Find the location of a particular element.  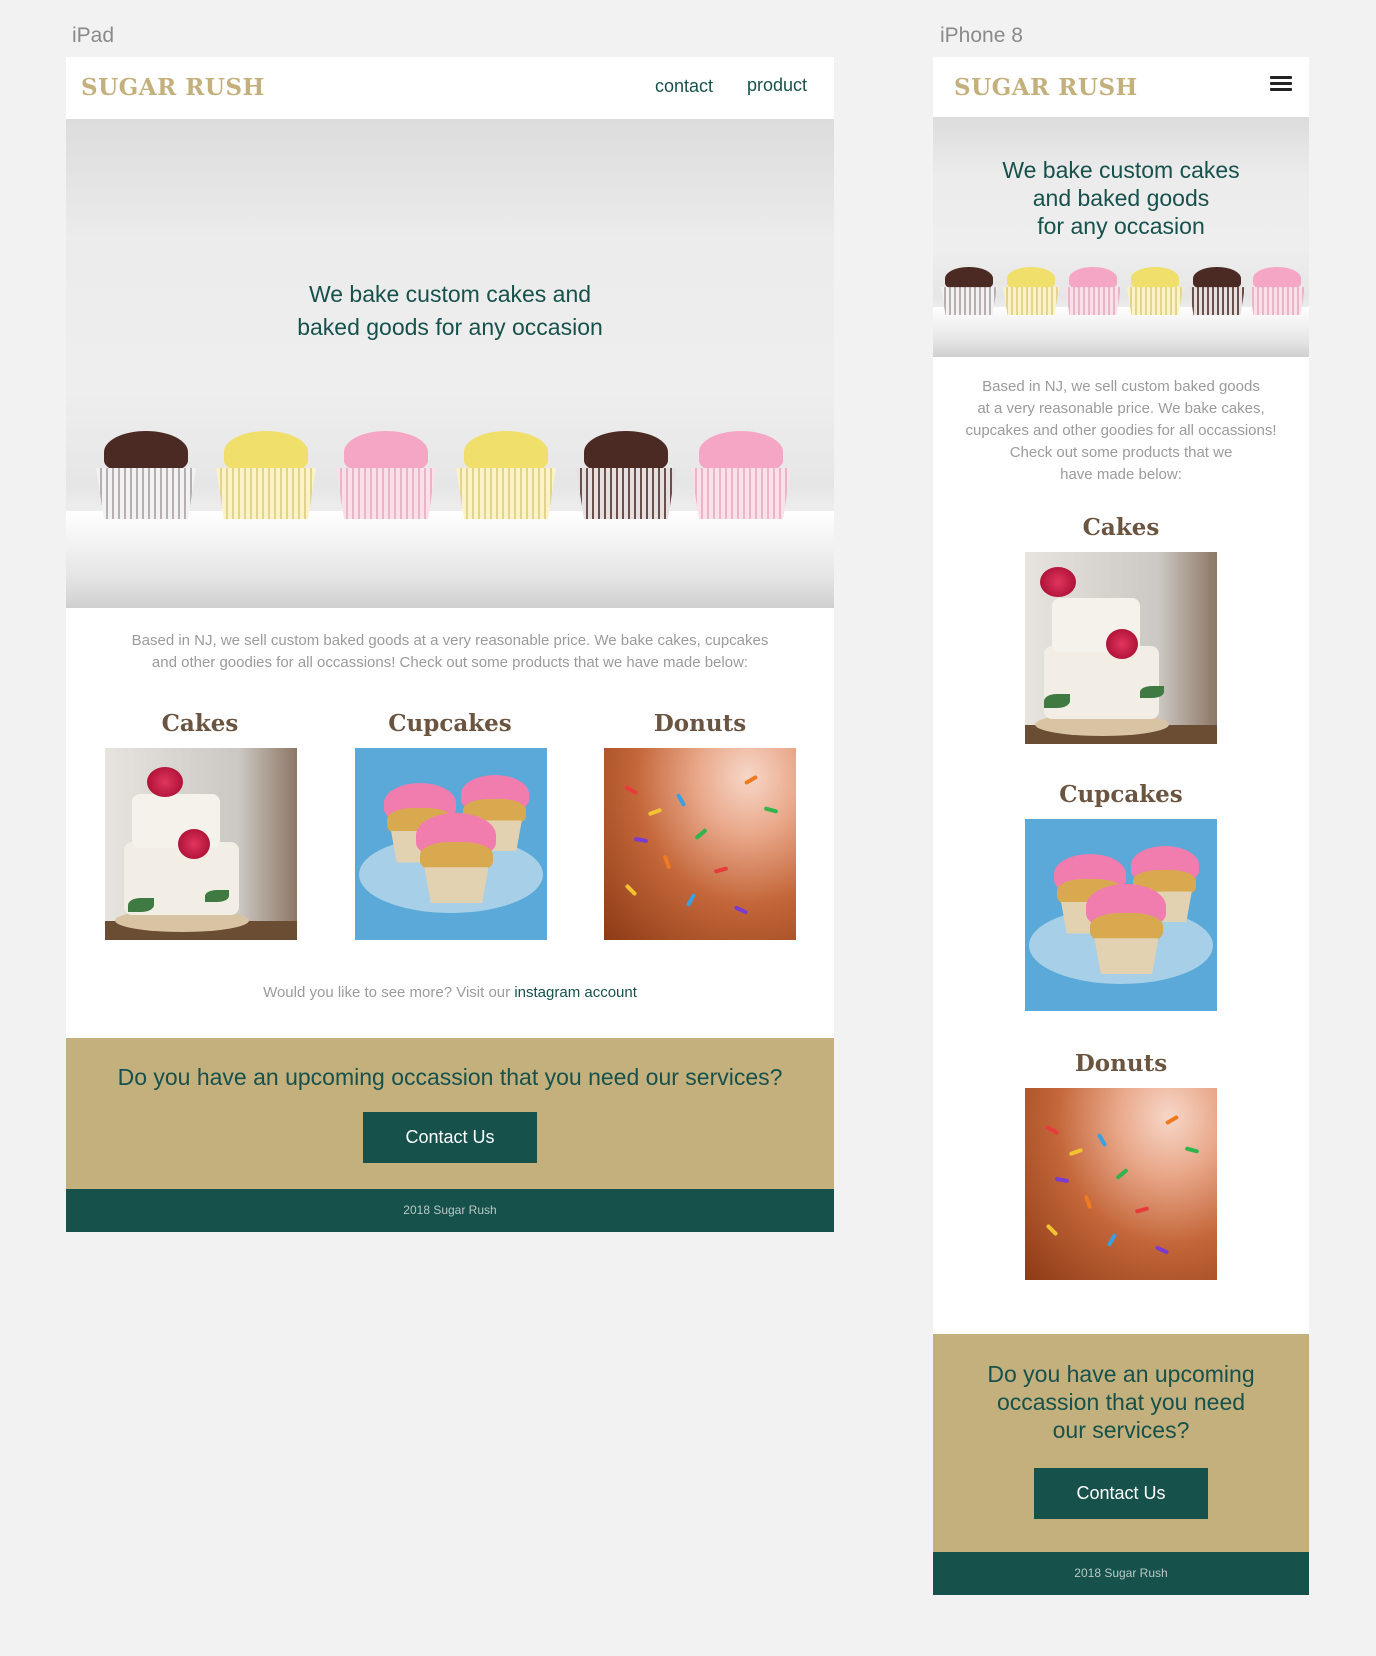

intro-mobile-line5: have made below: is located at coordinates (1121, 474).